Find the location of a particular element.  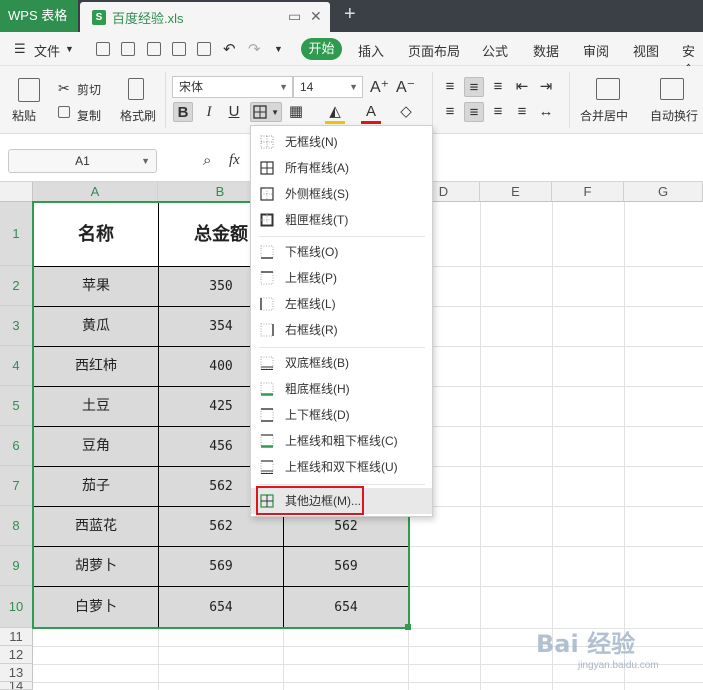

tab-home: 开始 is located at coordinates (321, 49).